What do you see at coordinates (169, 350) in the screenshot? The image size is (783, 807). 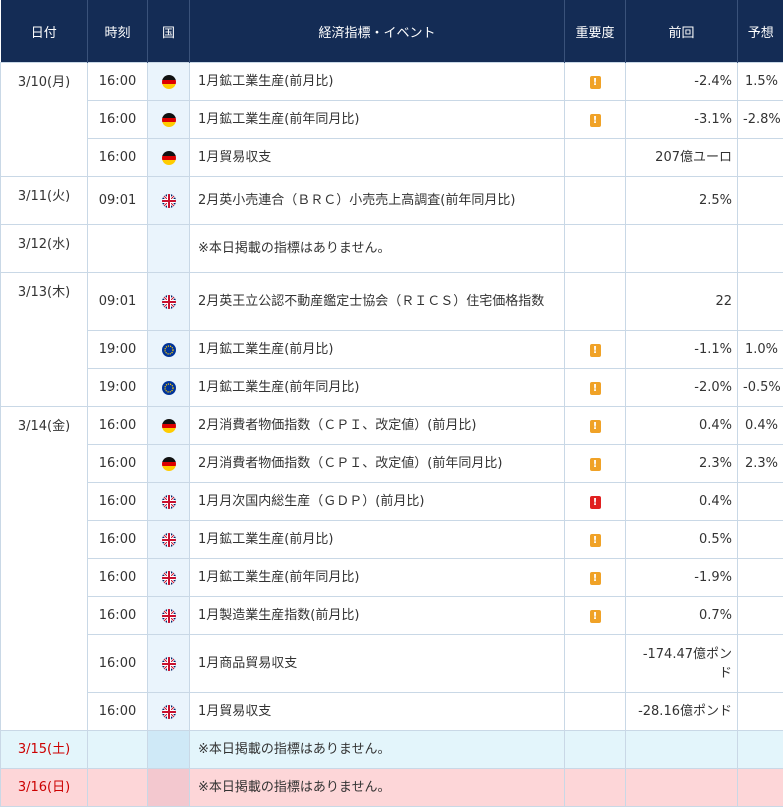 I see `eu-flag-icon` at bounding box center [169, 350].